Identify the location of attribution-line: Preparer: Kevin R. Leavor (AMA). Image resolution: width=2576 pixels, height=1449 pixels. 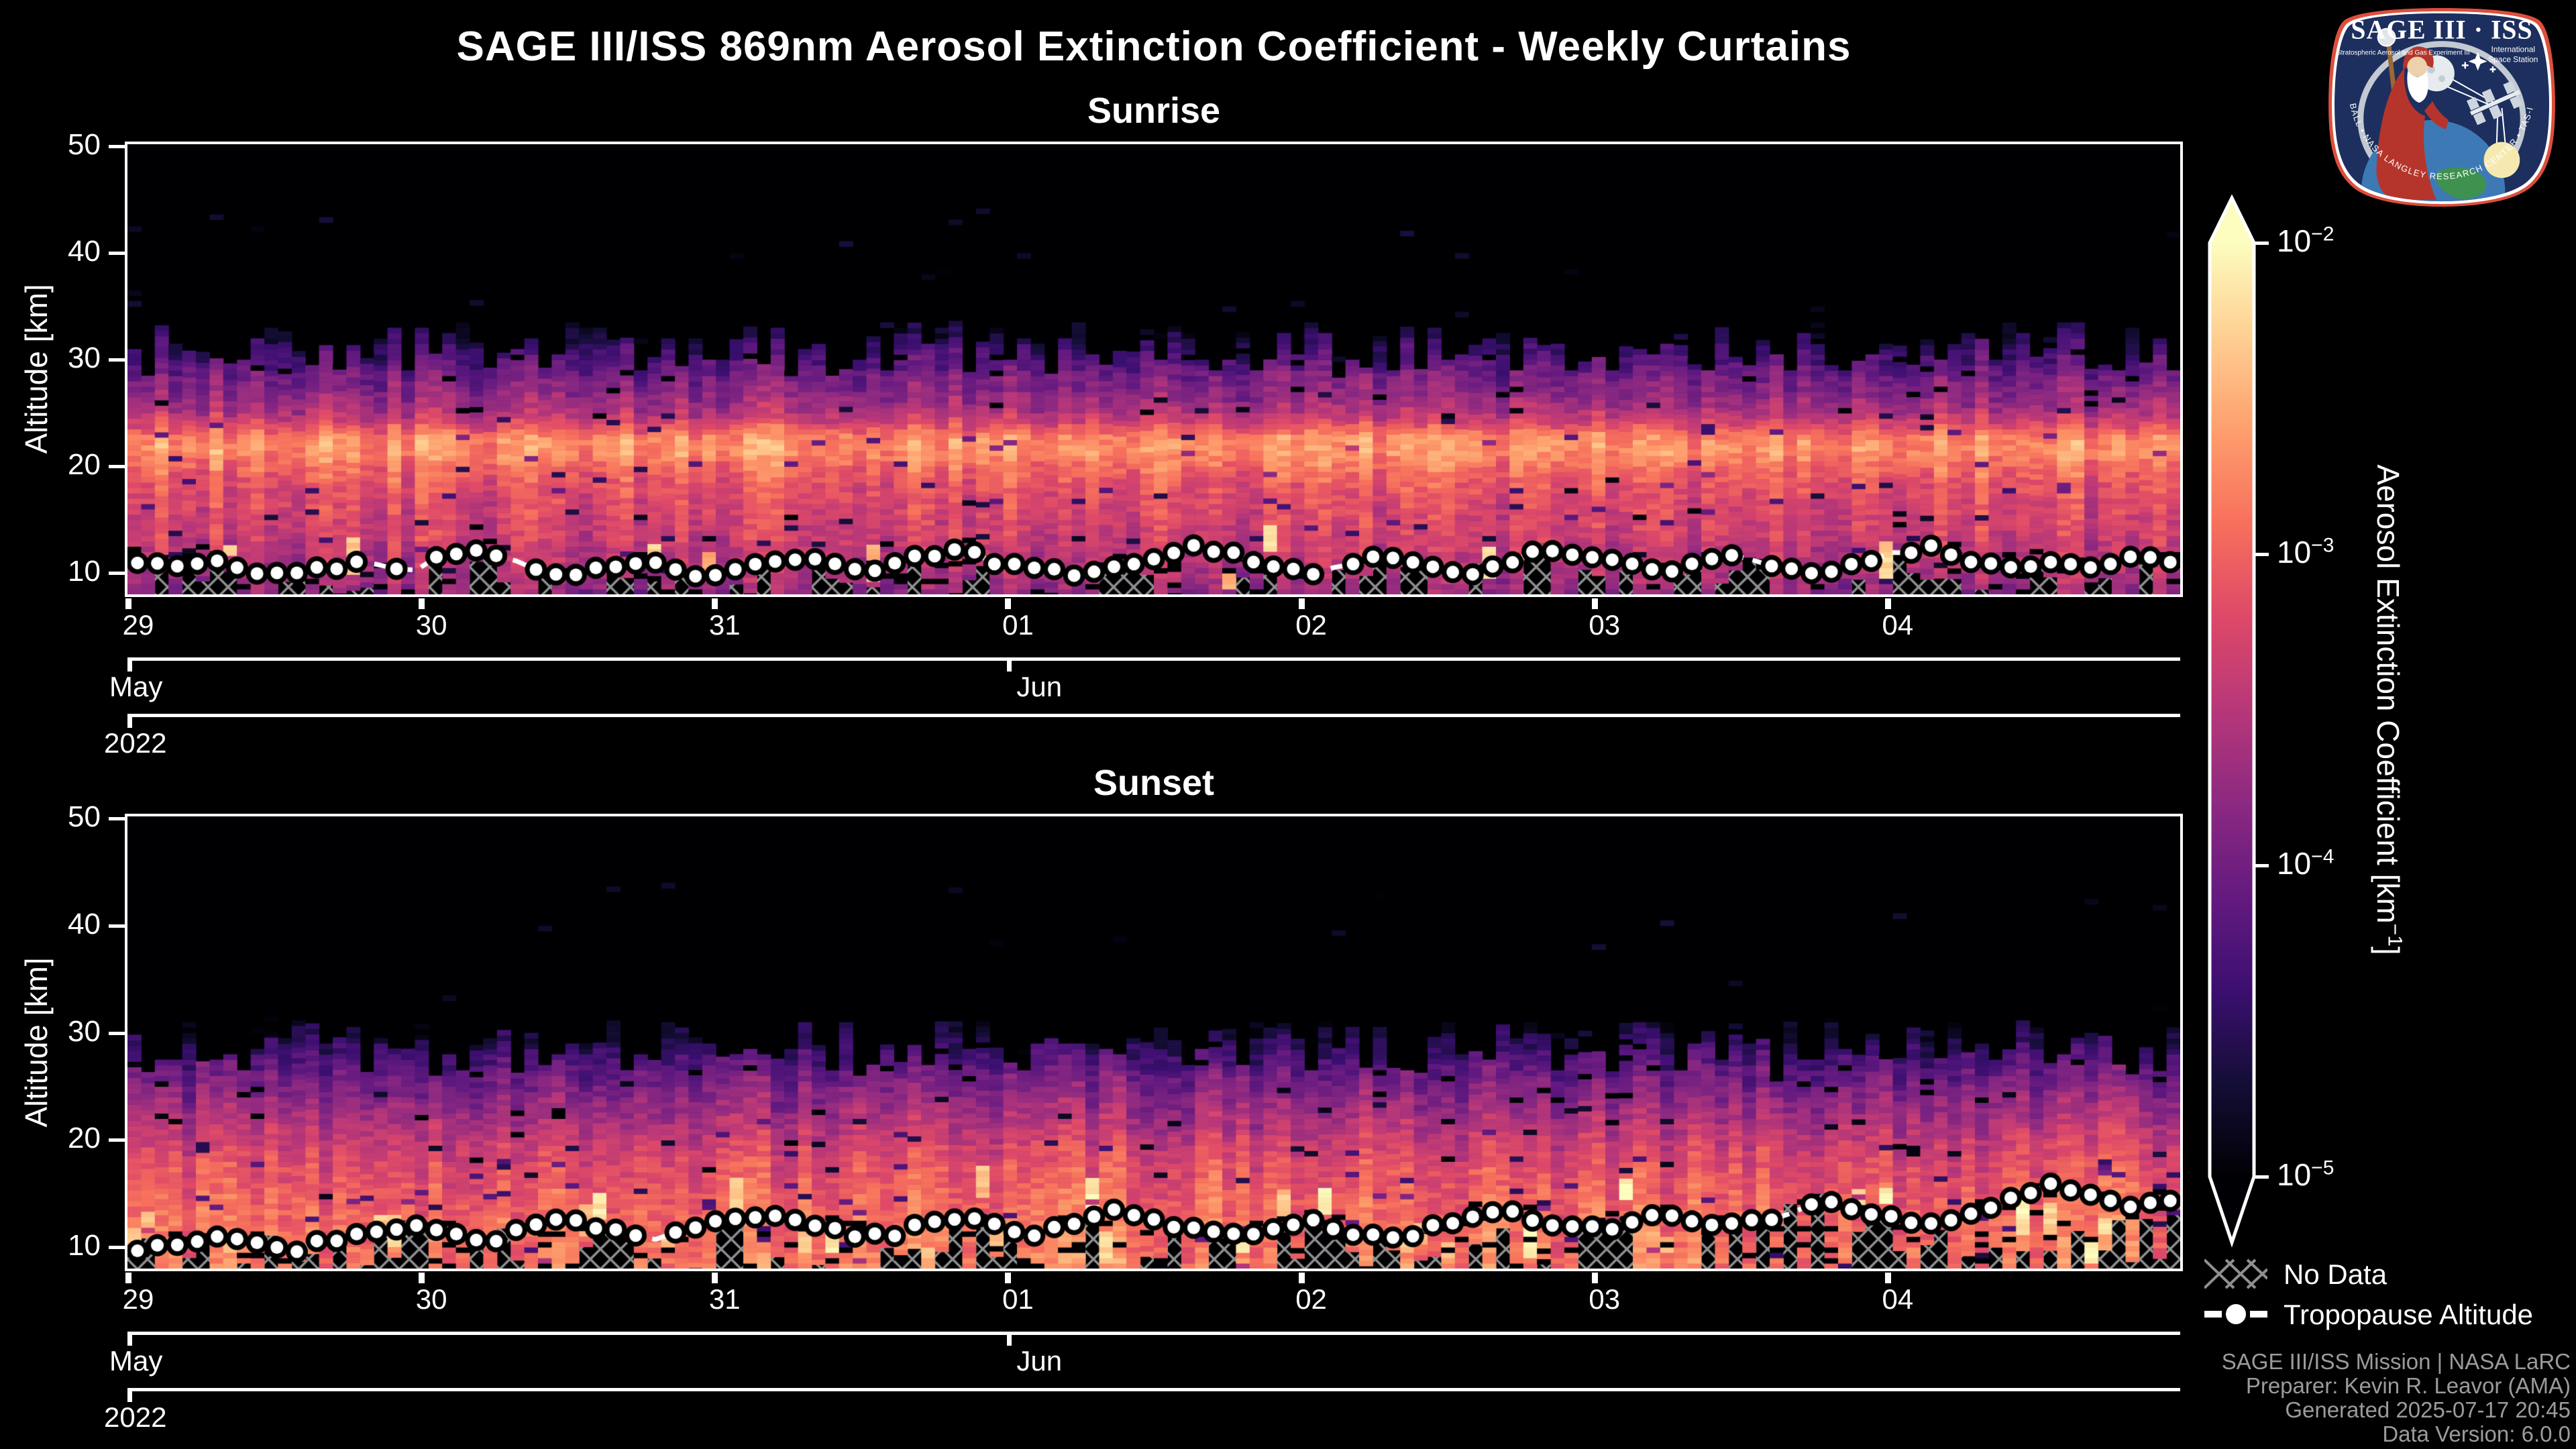
(2408, 1385).